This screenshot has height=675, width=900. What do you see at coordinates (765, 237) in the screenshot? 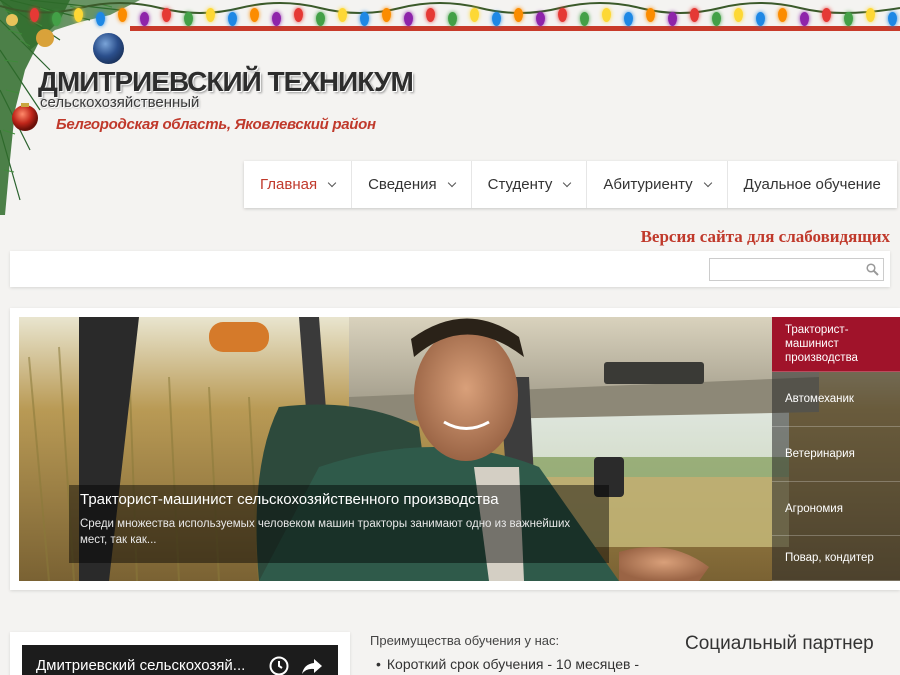
I see `accessibility-version-link: Версия сайта для слабовидящих` at bounding box center [765, 237].